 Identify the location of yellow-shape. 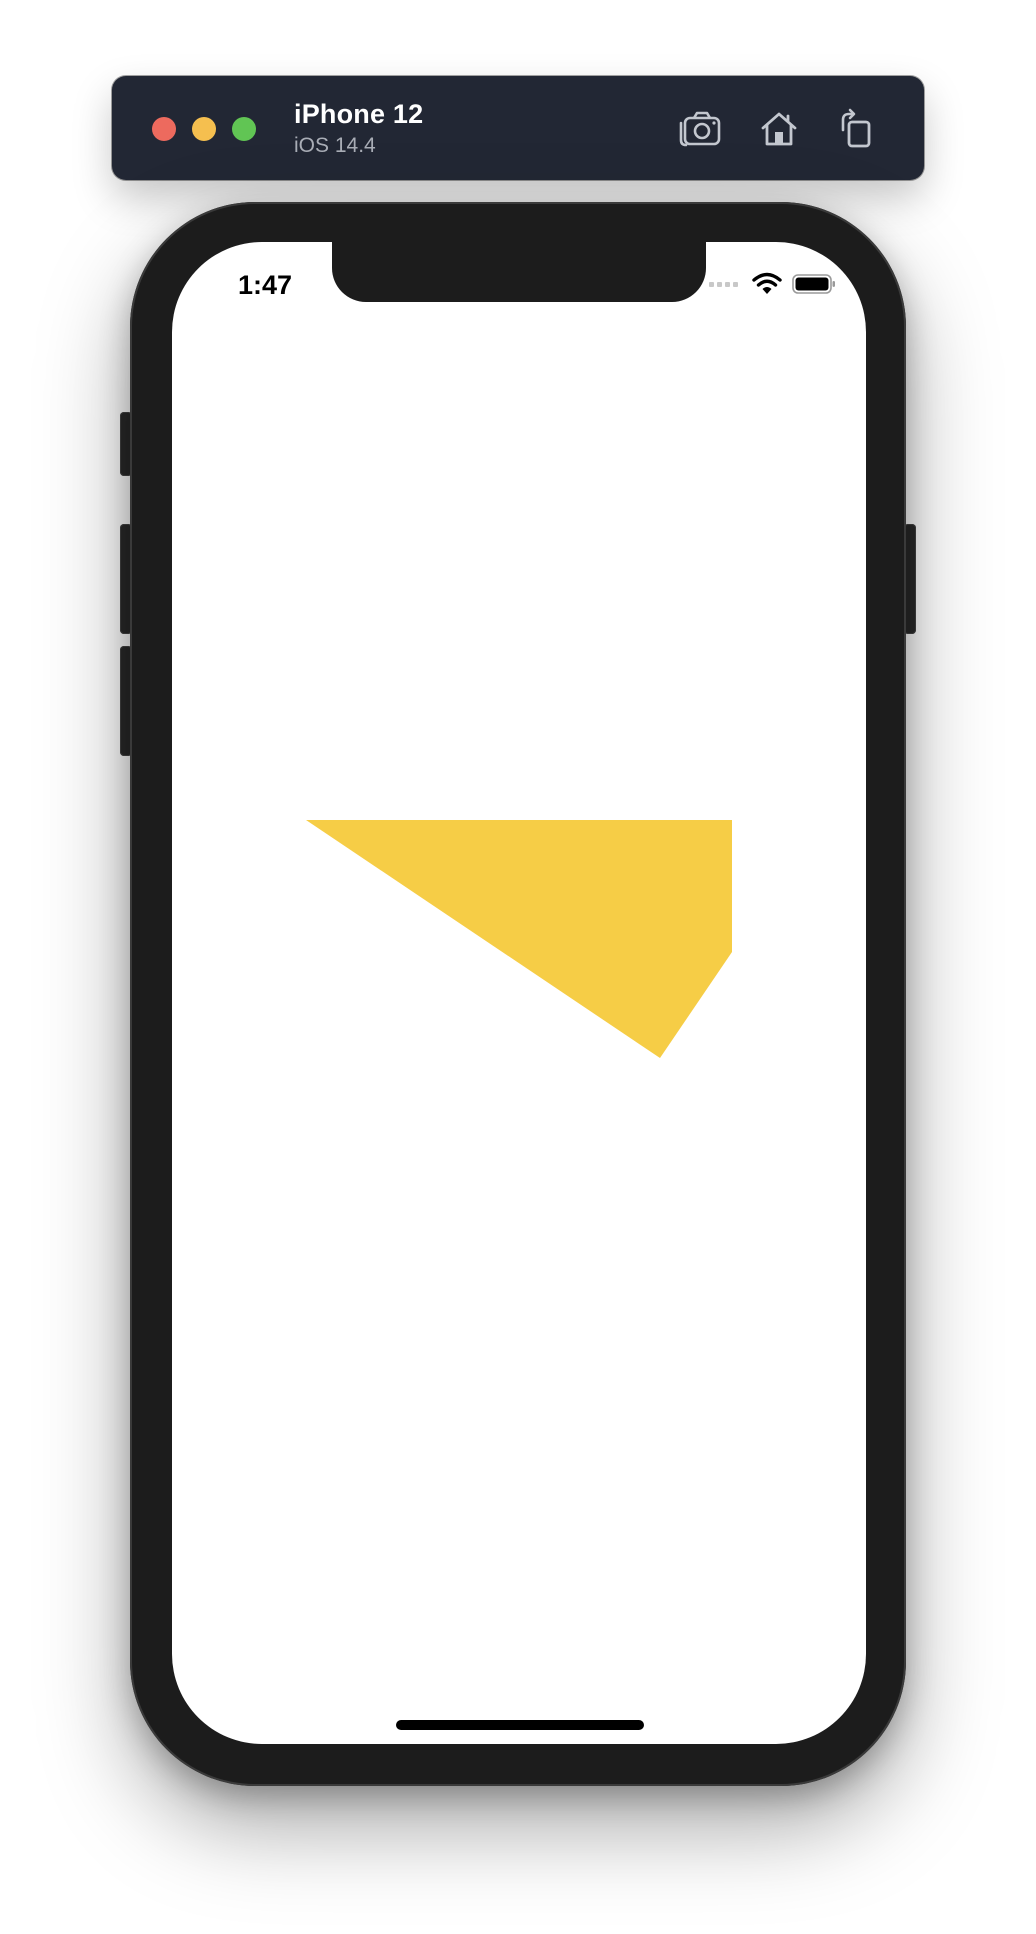
(519, 939).